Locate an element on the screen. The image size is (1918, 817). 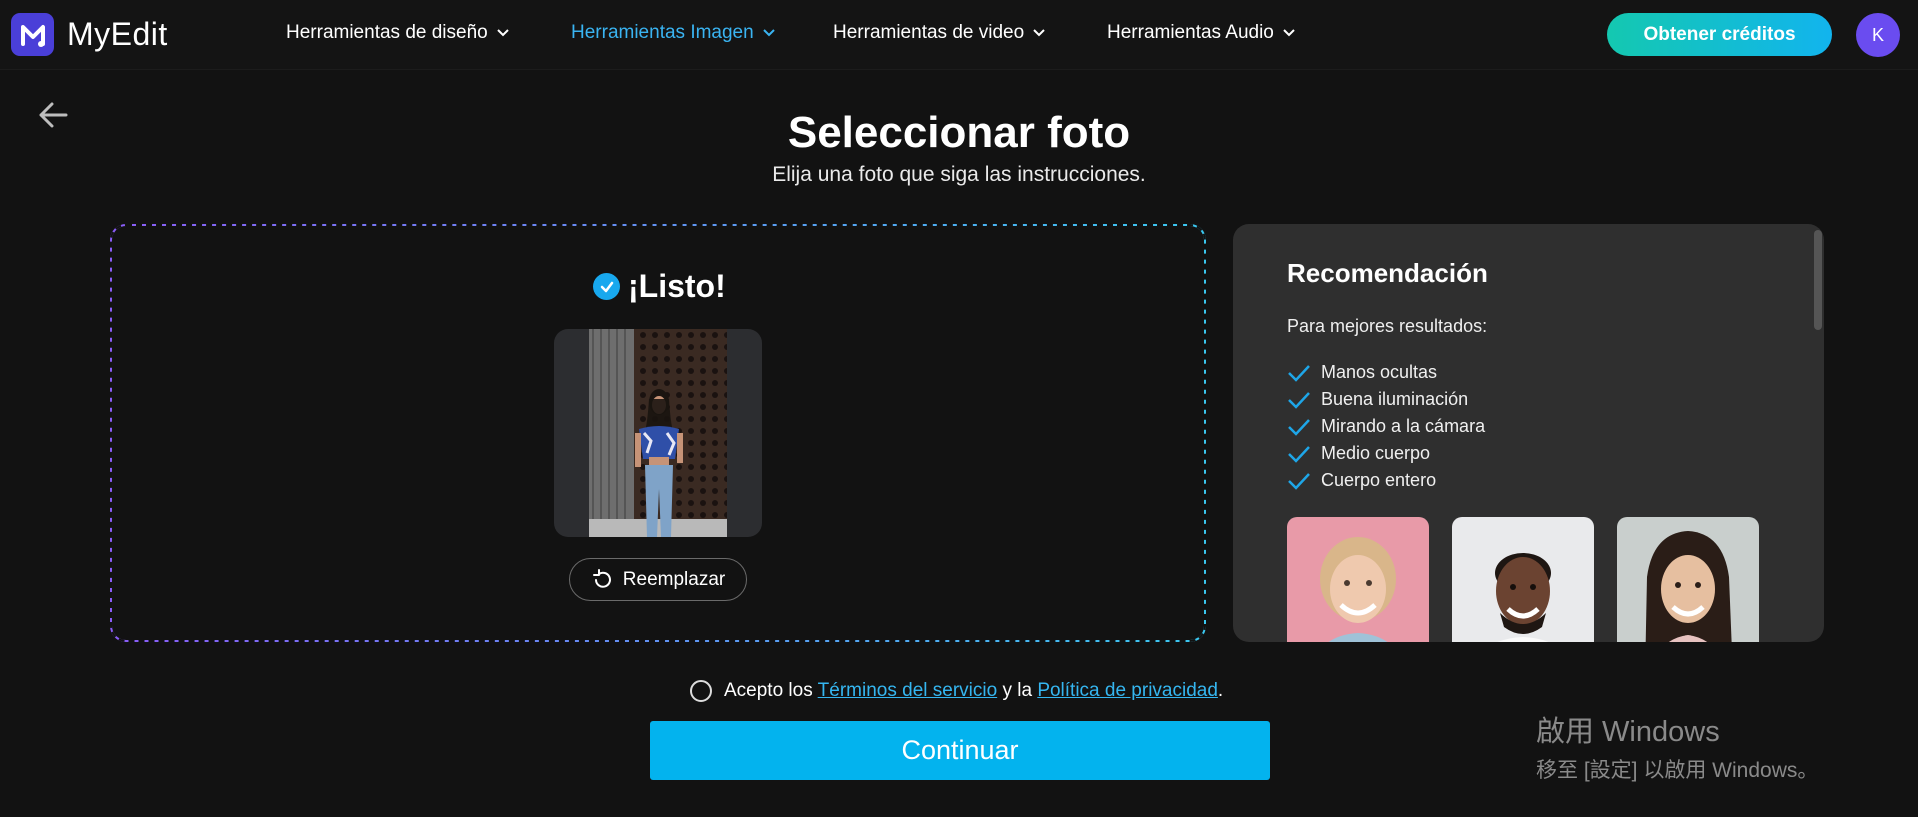
example-photo-man-doctor is located at coordinates (1523, 579).